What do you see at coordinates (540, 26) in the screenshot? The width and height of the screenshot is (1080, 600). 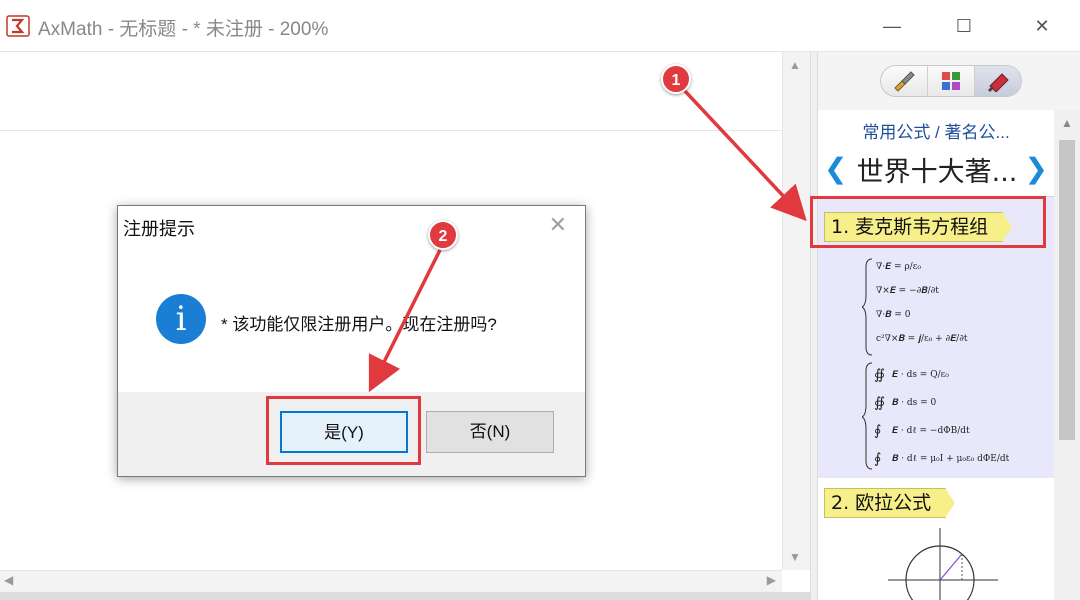 I see `title-bar: AxMath - 无标题 - * 未注册 - 200% — ☐ ✕` at bounding box center [540, 26].